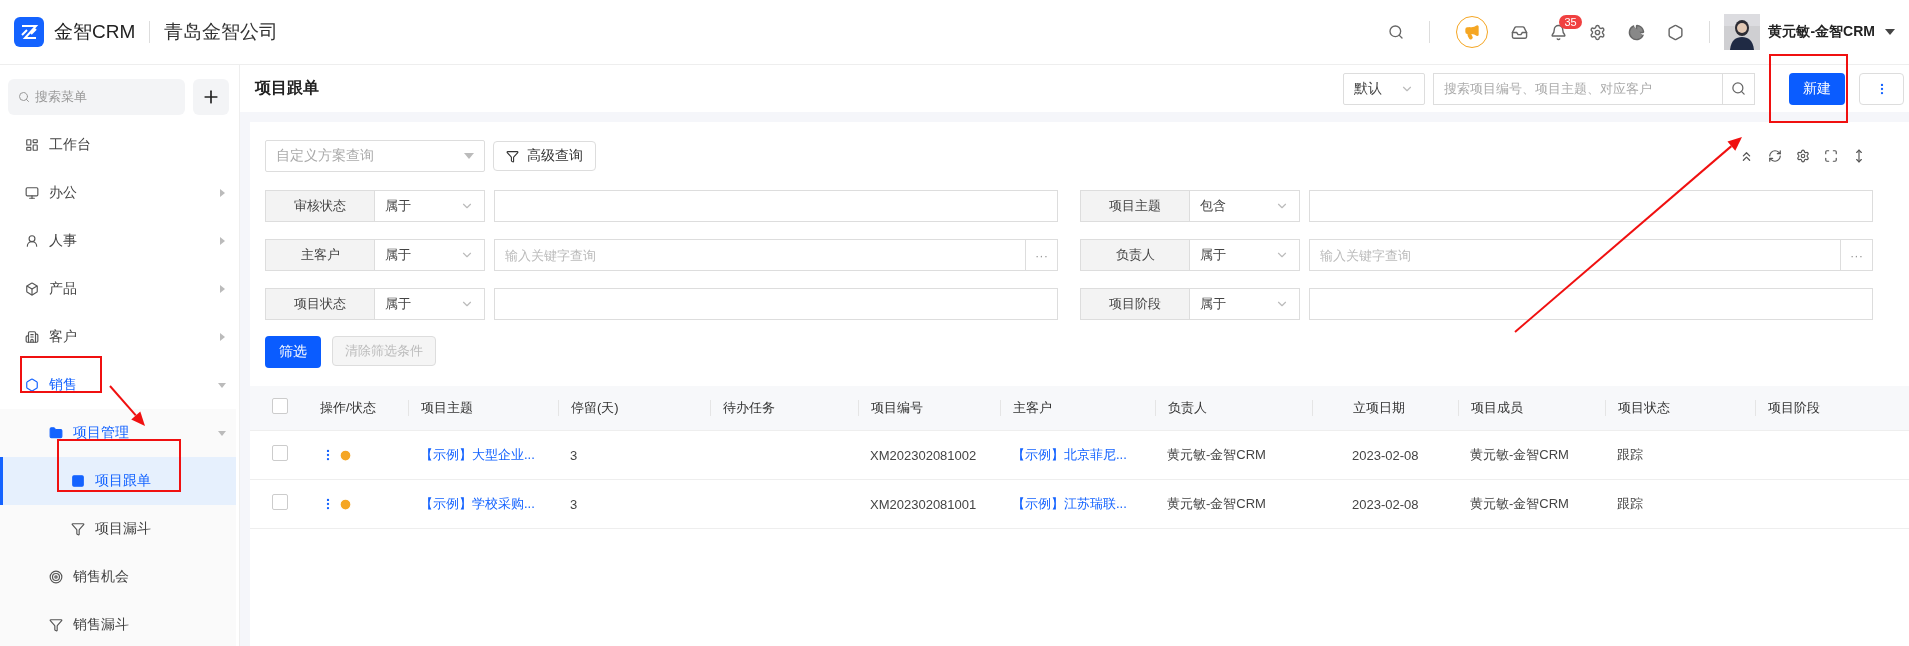  What do you see at coordinates (118, 337) in the screenshot?
I see `sidebar-item: 客户` at bounding box center [118, 337].